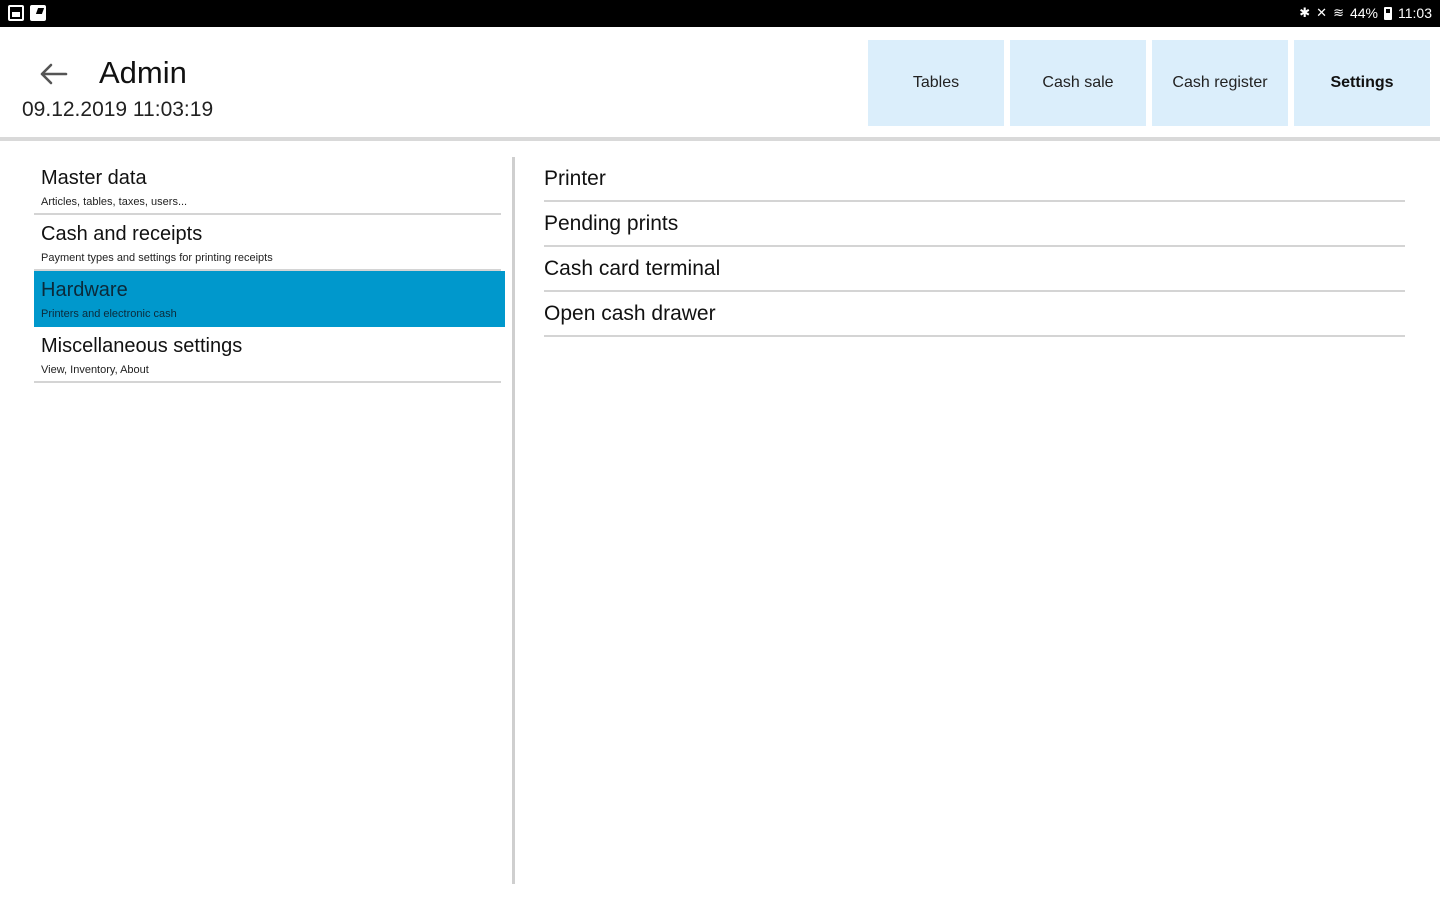 The width and height of the screenshot is (1440, 900). Describe the element at coordinates (630, 313) in the screenshot. I see `setting-label: Open cash drawer` at that location.